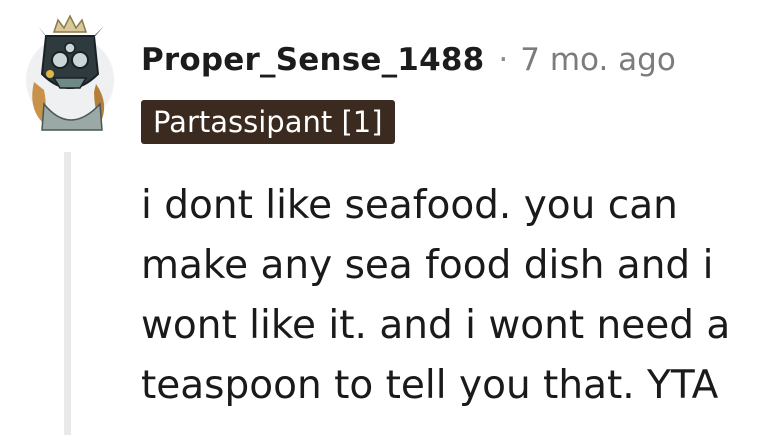 This screenshot has height=435, width=782. I want to click on comment-timestamp: 7 mo. ago, so click(598, 60).